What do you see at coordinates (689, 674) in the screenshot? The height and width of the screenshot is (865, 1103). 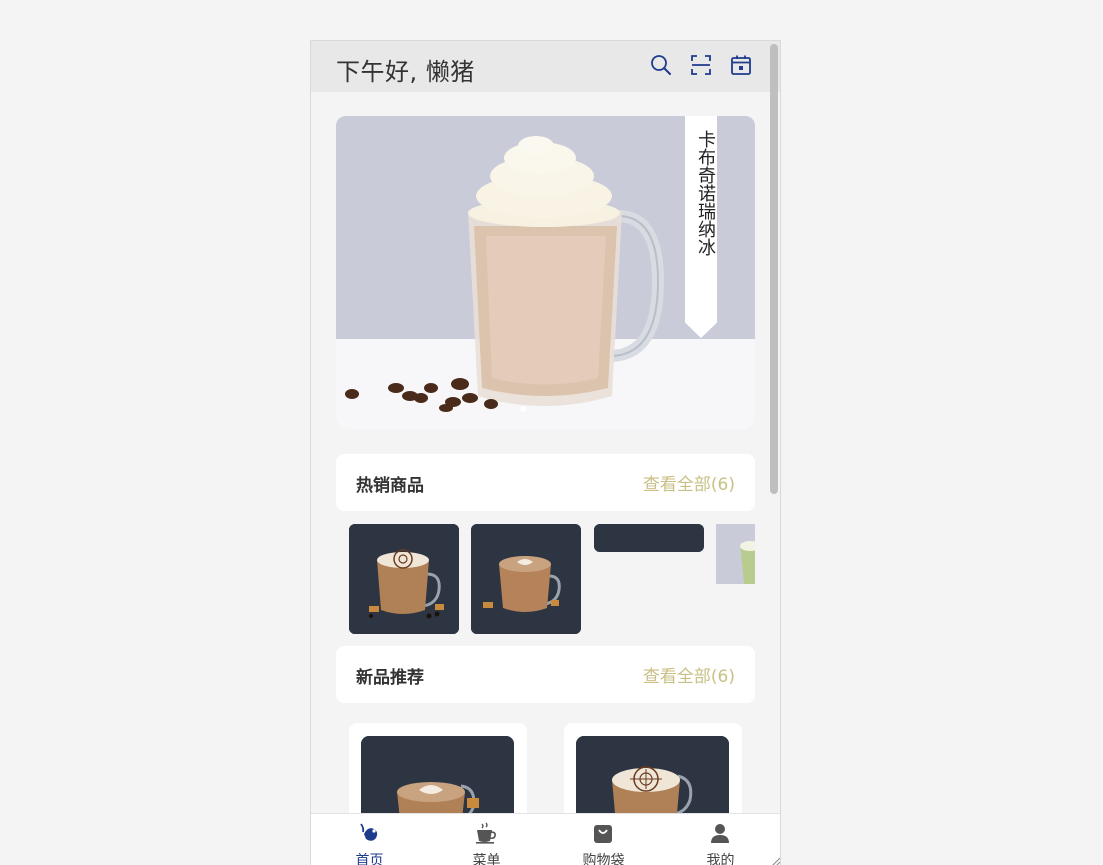 I see `new-products-view-all-link: 查看全部(6)` at bounding box center [689, 674].